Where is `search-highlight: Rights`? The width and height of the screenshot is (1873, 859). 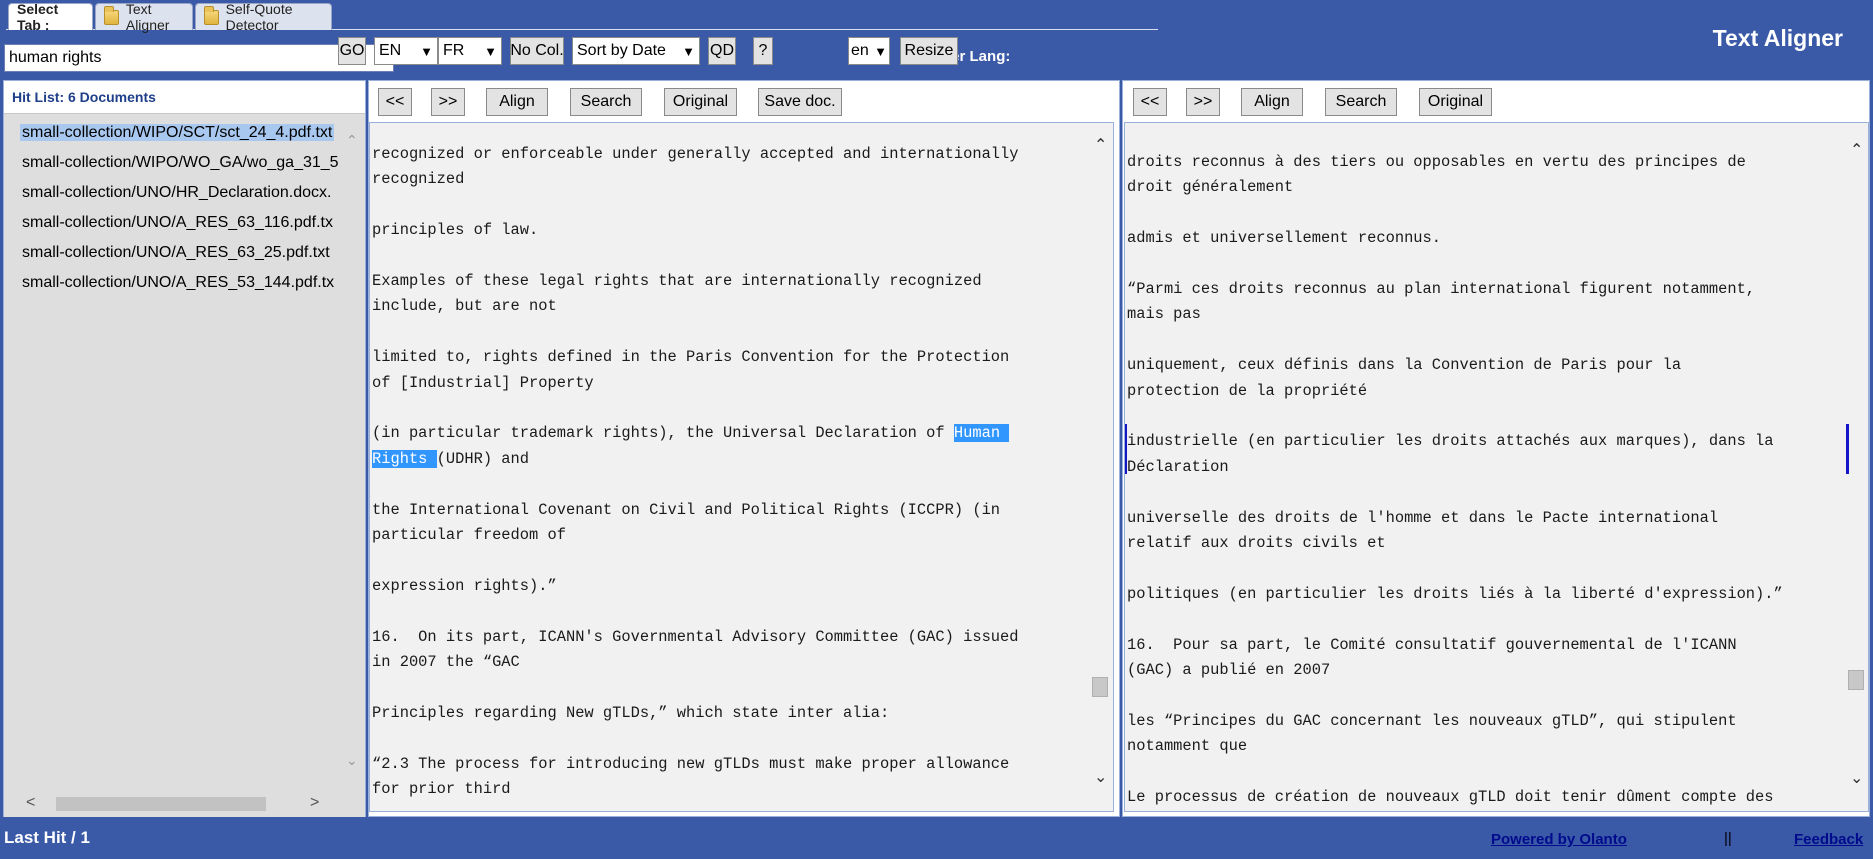
search-highlight: Rights is located at coordinates (404, 458).